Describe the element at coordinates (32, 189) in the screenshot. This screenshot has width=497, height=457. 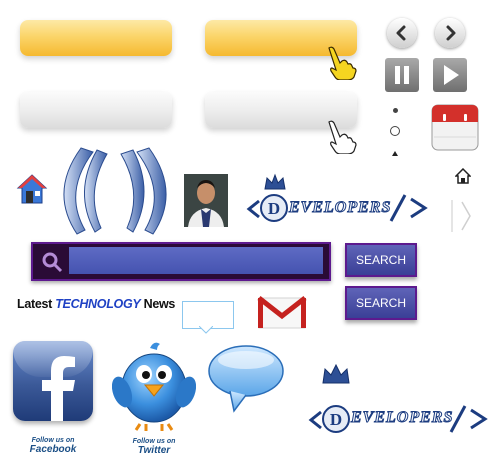
I see `home-icon` at that location.